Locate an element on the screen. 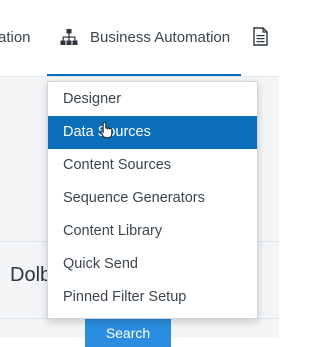  partial-heading: Dolb is located at coordinates (31, 275).